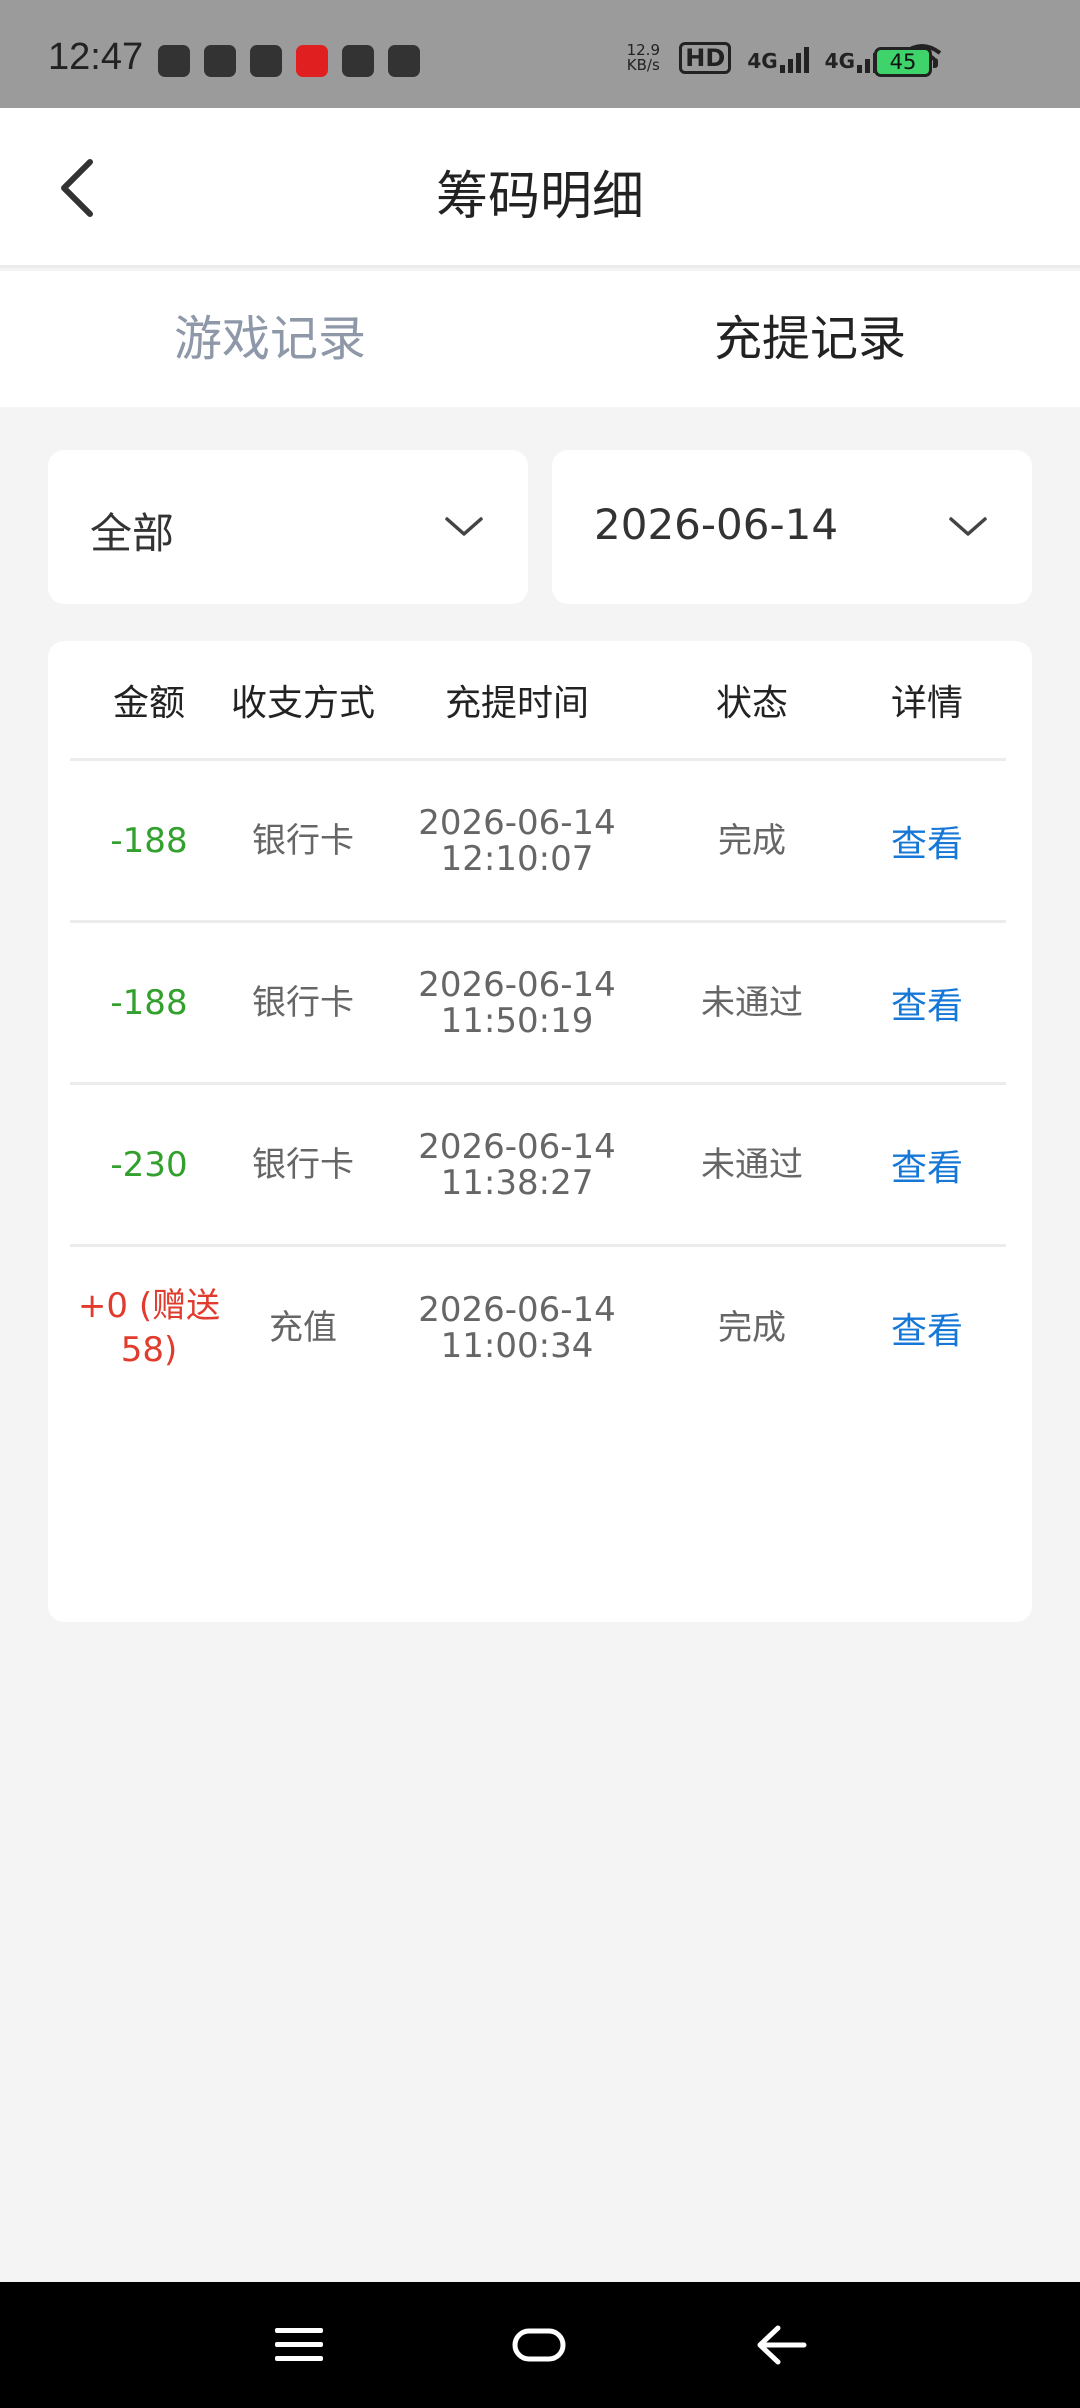 The height and width of the screenshot is (2408, 1080). What do you see at coordinates (96, 57) in the screenshot?
I see `status-time: 12:47` at bounding box center [96, 57].